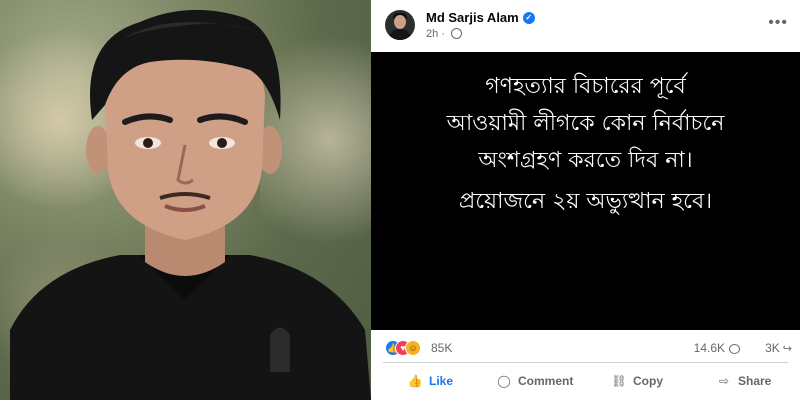 The image size is (800, 400). Describe the element at coordinates (585, 348) in the screenshot. I see `reactions-bar: 👍 ♥ ☺ 85K 14.6K 3K ↪` at that location.